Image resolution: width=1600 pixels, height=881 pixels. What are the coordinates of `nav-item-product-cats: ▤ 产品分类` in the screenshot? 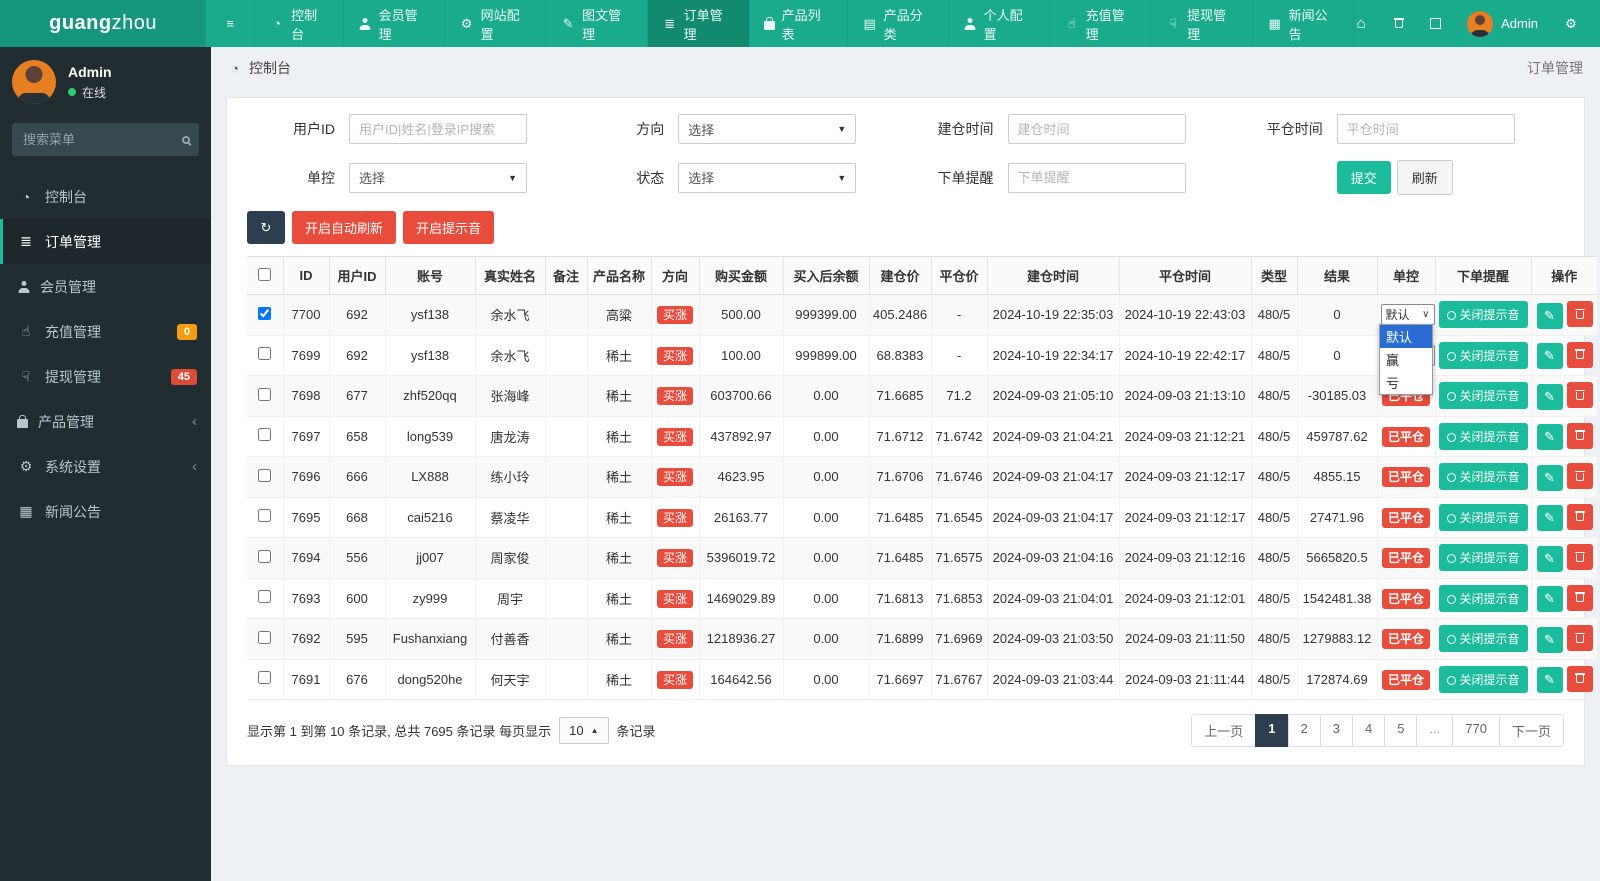 It's located at (899, 23).